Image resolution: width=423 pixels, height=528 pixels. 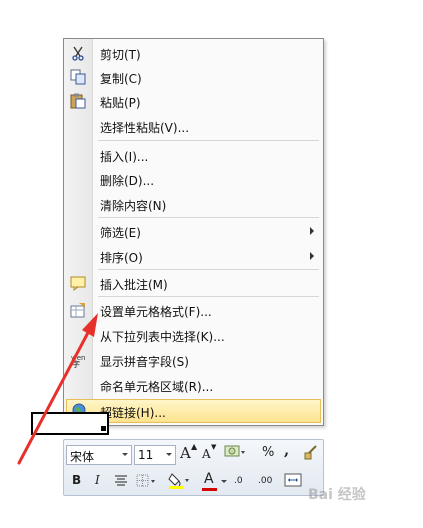 What do you see at coordinates (209, 489) in the screenshot?
I see `font-color-bar` at bounding box center [209, 489].